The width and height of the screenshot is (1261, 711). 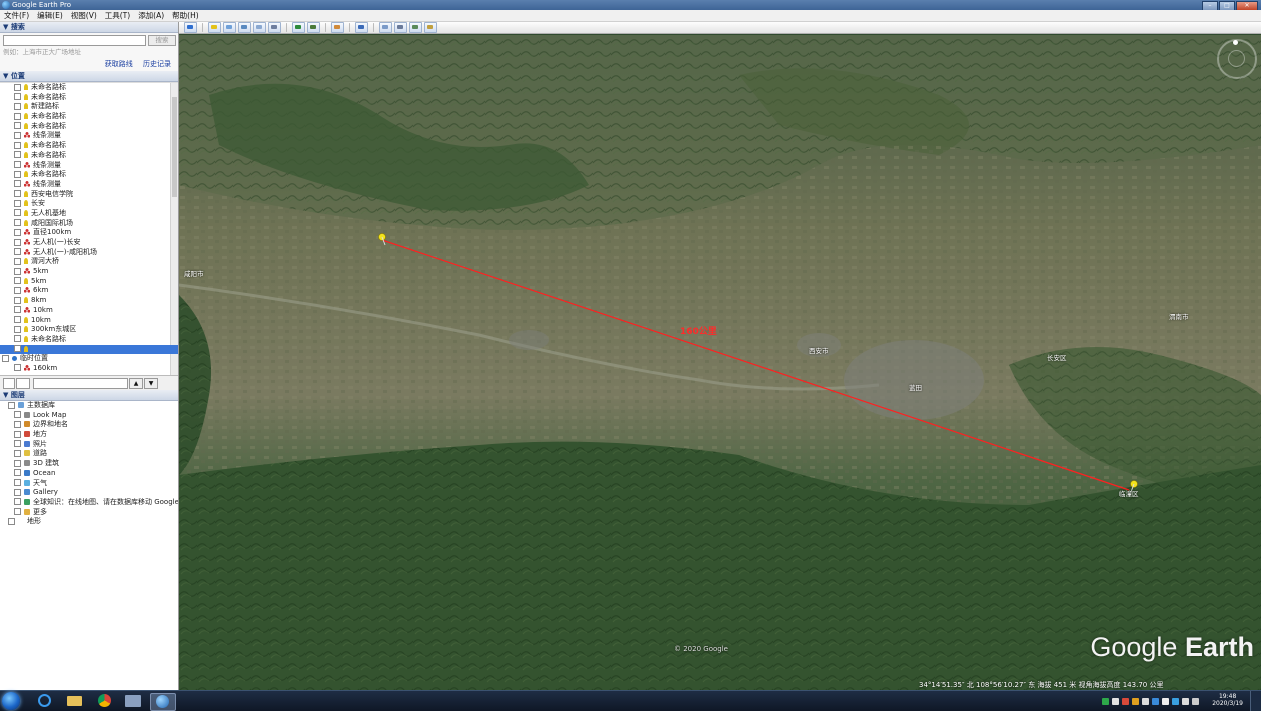 What do you see at coordinates (89, 282) in the screenshot?
I see `places-item: 5km` at bounding box center [89, 282].